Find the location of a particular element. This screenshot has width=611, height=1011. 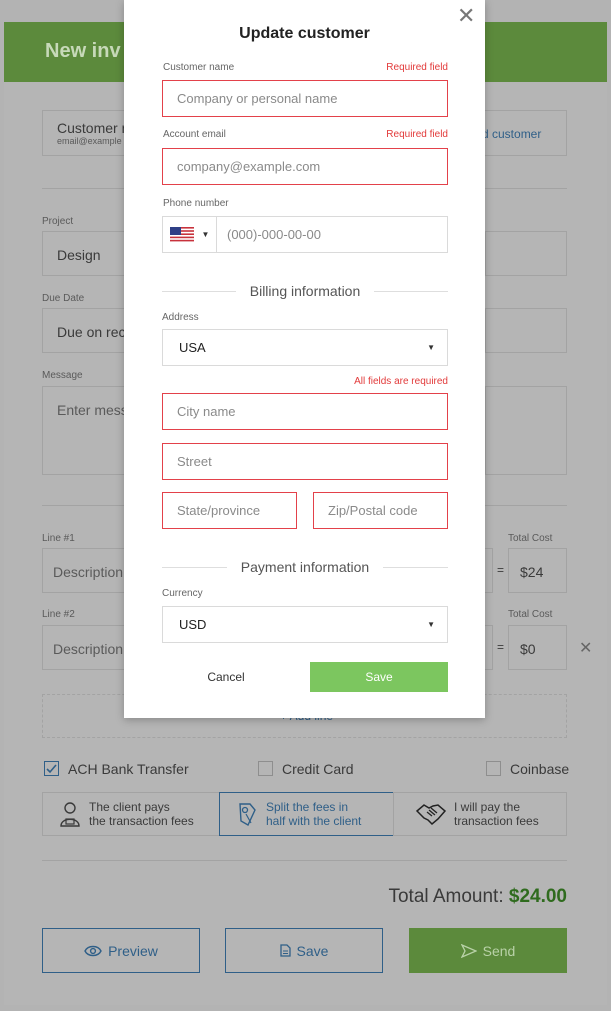

eye-icon is located at coordinates (93, 951).